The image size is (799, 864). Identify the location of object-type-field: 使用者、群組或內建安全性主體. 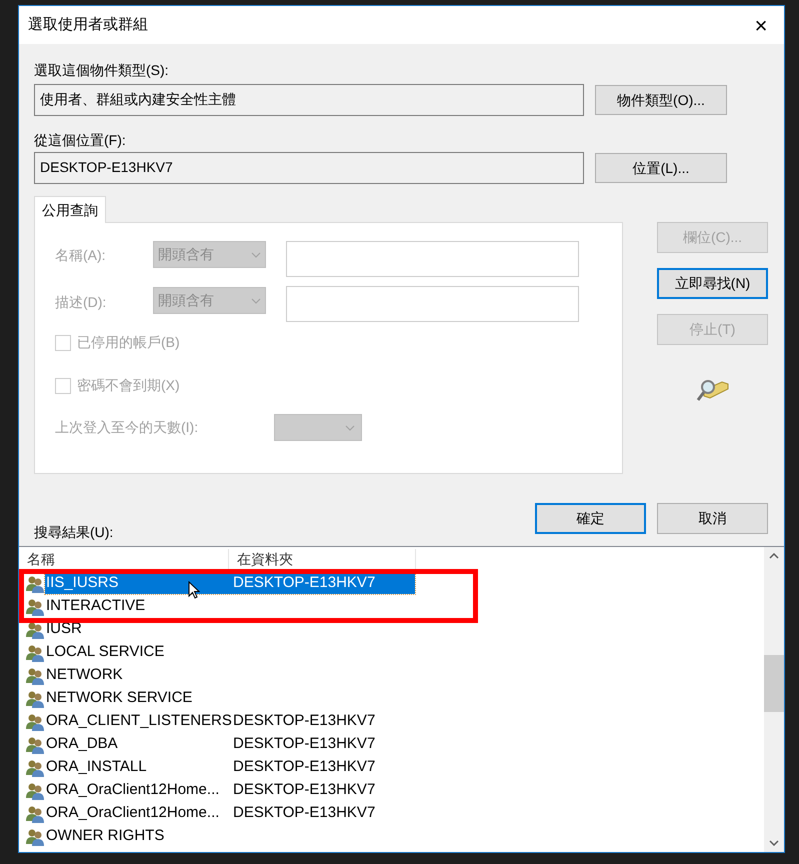
(309, 100).